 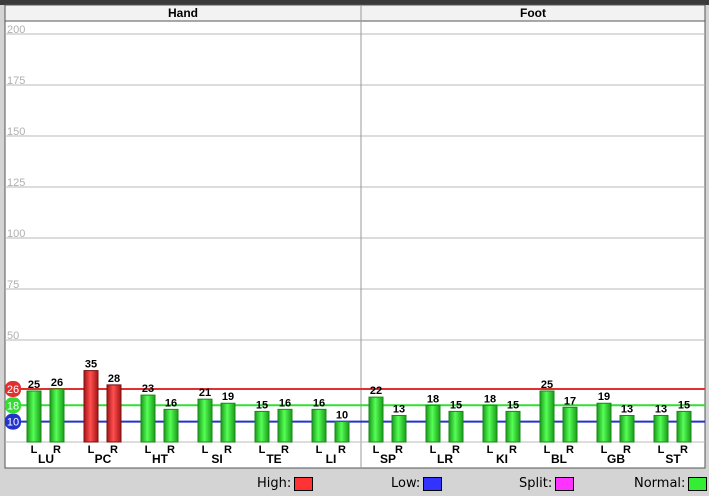 What do you see at coordinates (228, 422) in the screenshot?
I see `bar-si-r` at bounding box center [228, 422].